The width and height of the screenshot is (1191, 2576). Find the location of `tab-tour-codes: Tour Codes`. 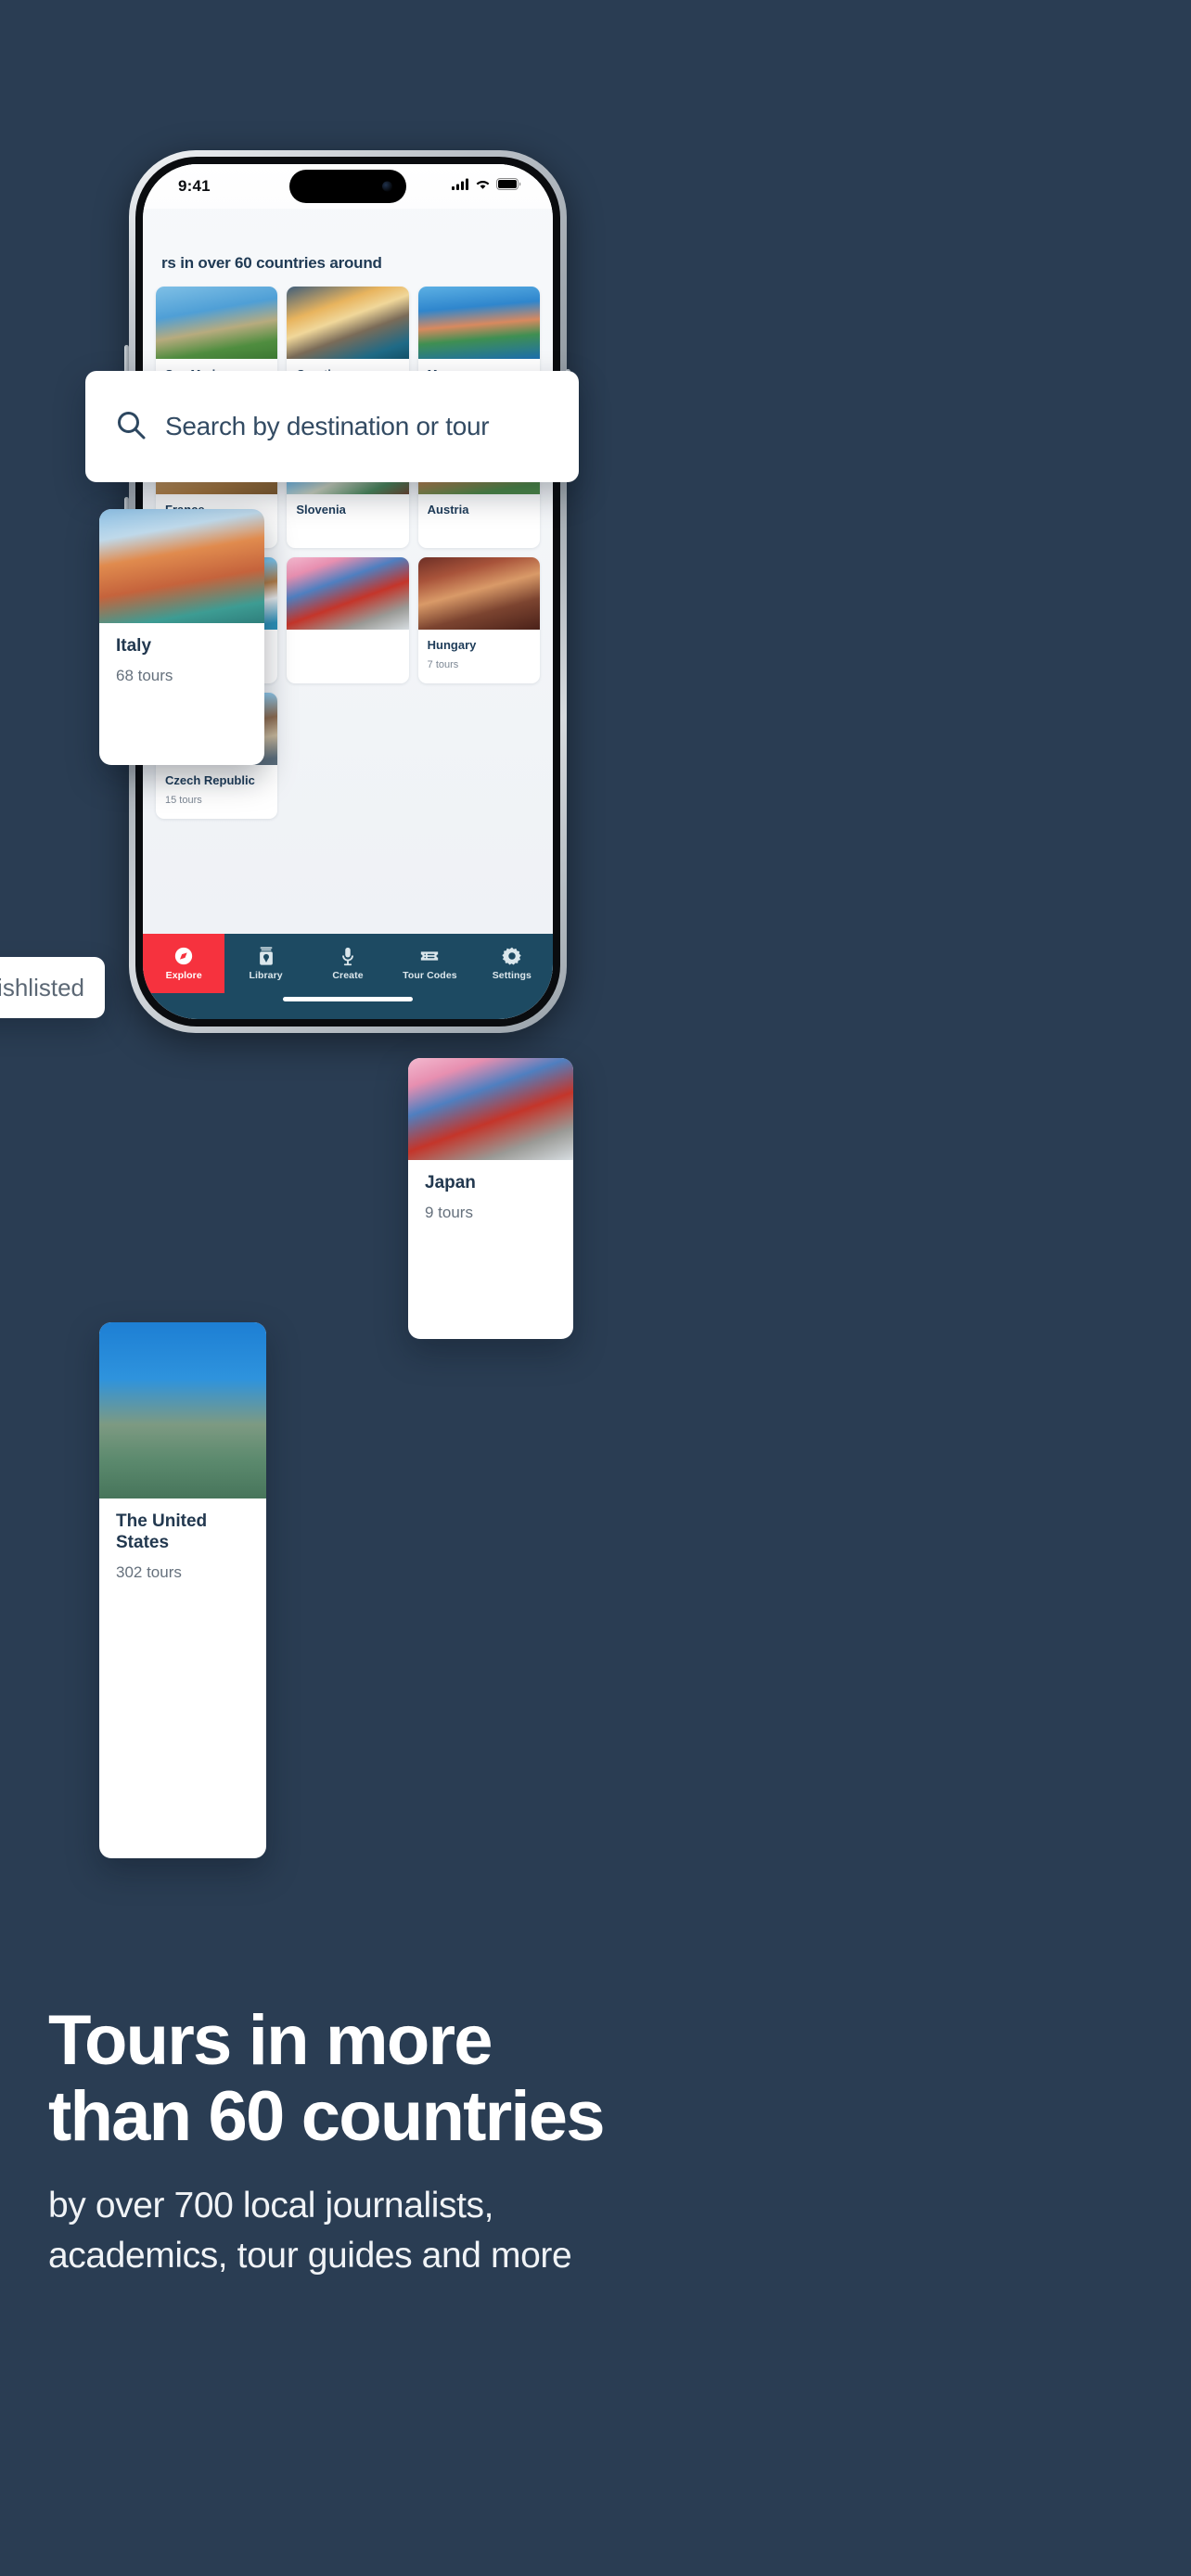

tab-tour-codes: Tour Codes is located at coordinates (429, 964).